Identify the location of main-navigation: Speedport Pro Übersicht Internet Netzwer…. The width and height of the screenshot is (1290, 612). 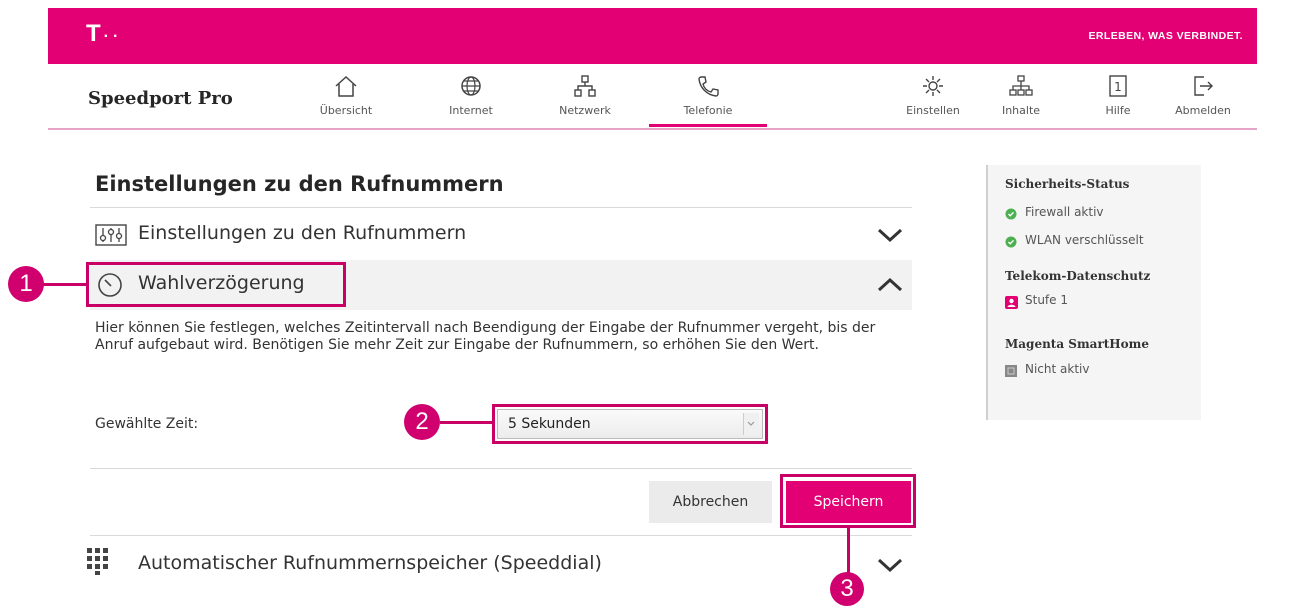
(652, 97).